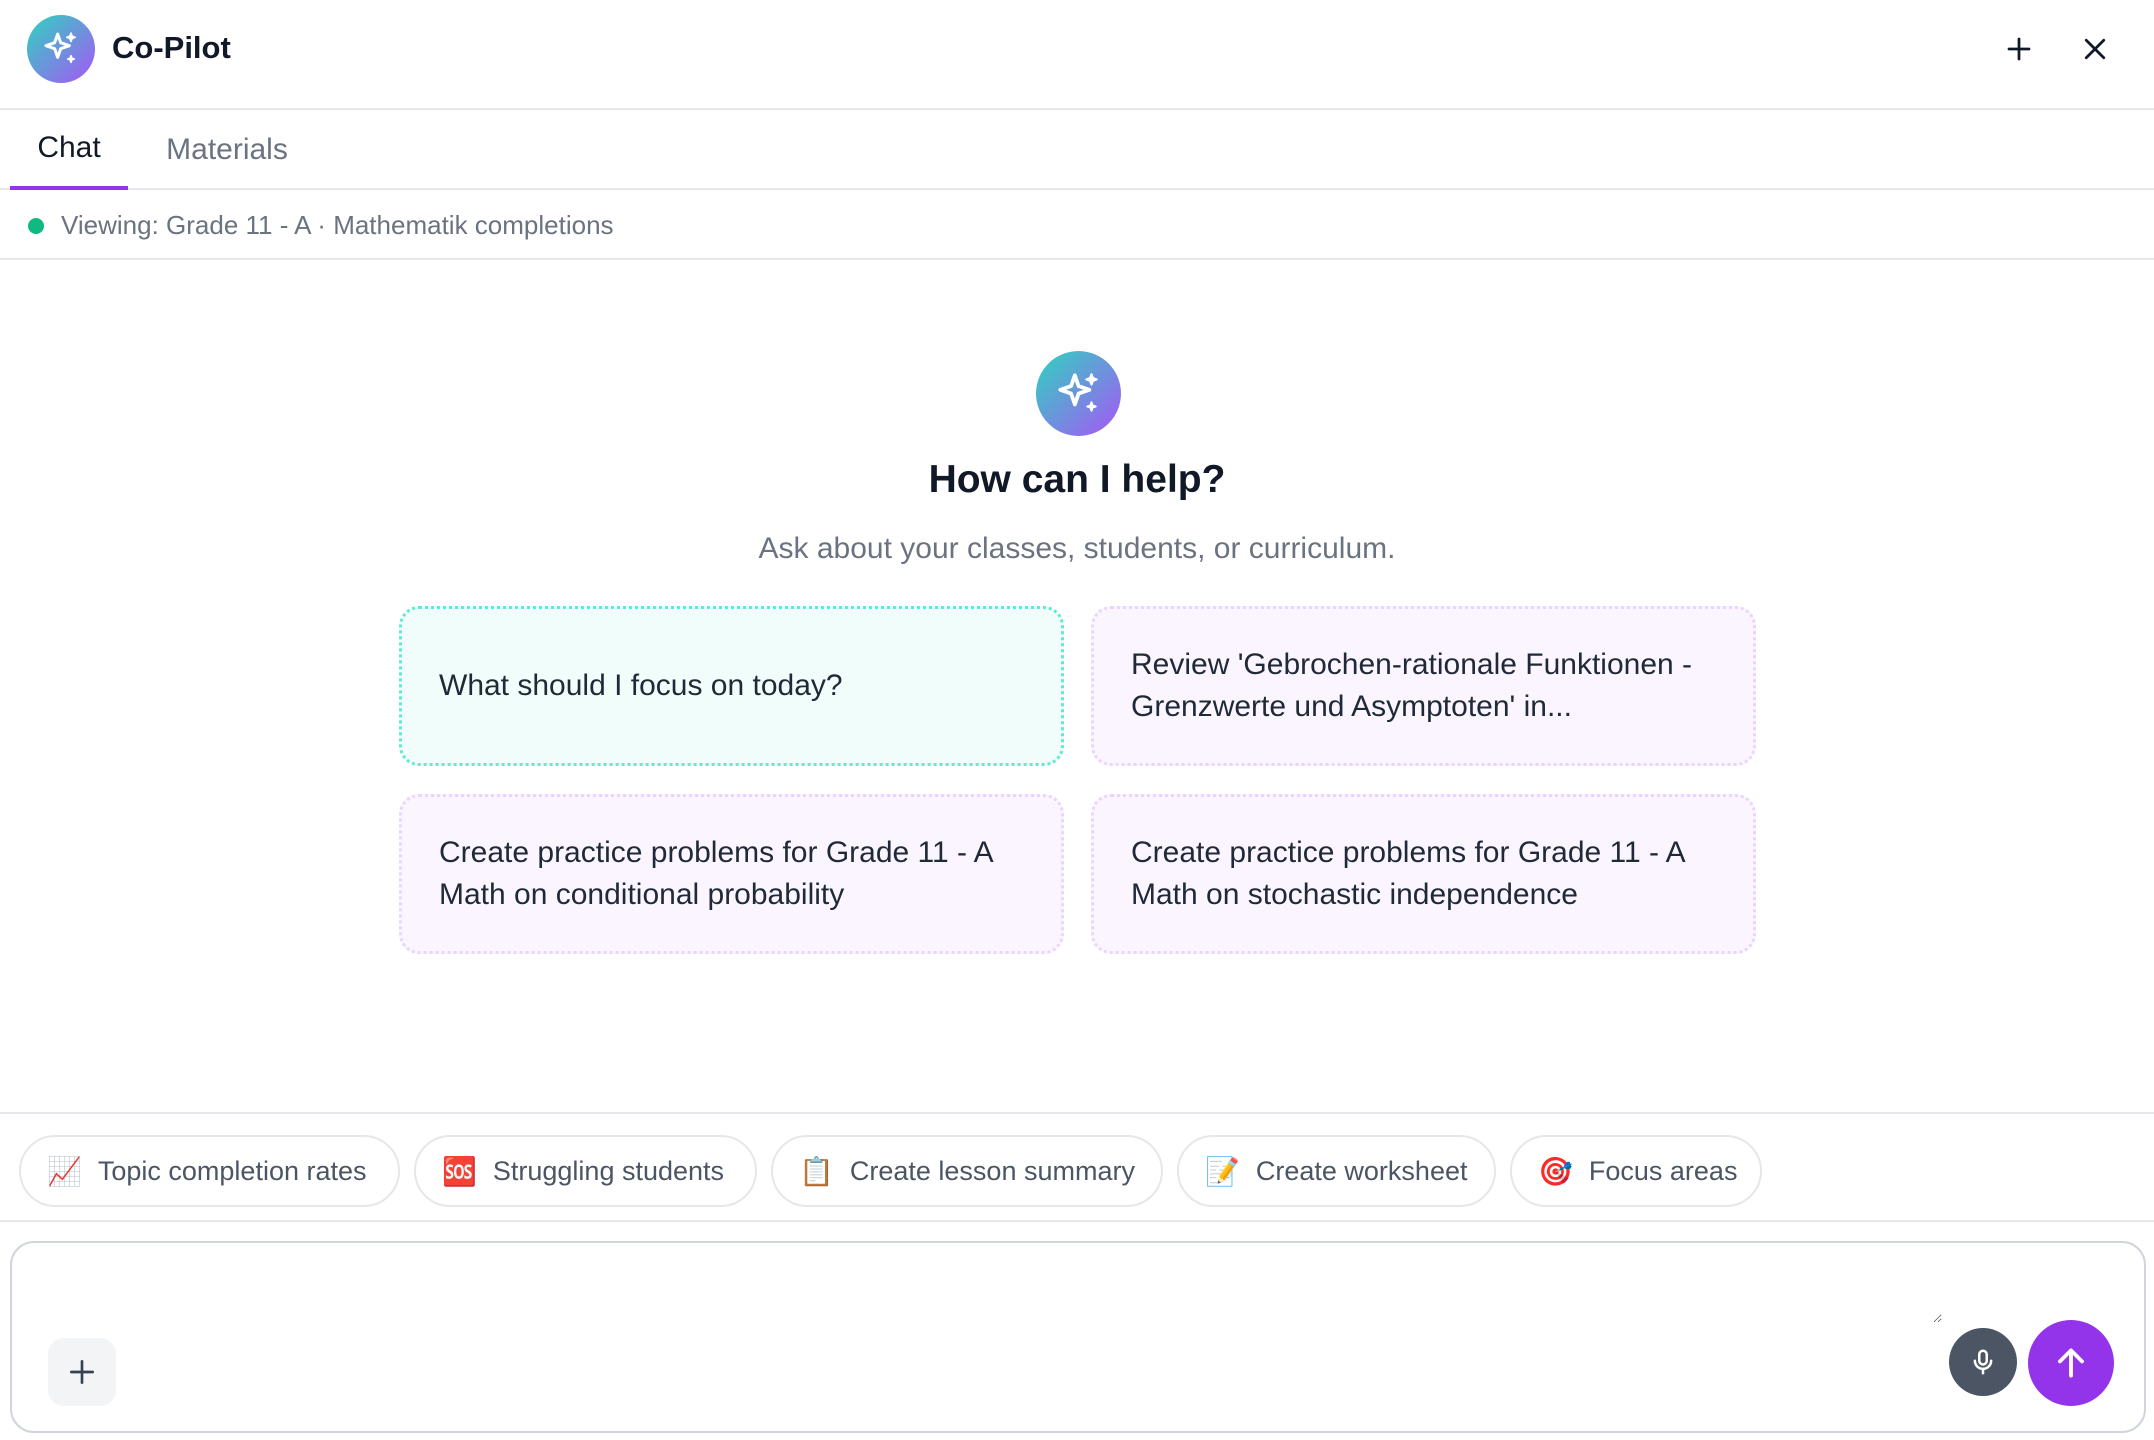  I want to click on quick-action-label: Topic completion rates, so click(232, 1170).